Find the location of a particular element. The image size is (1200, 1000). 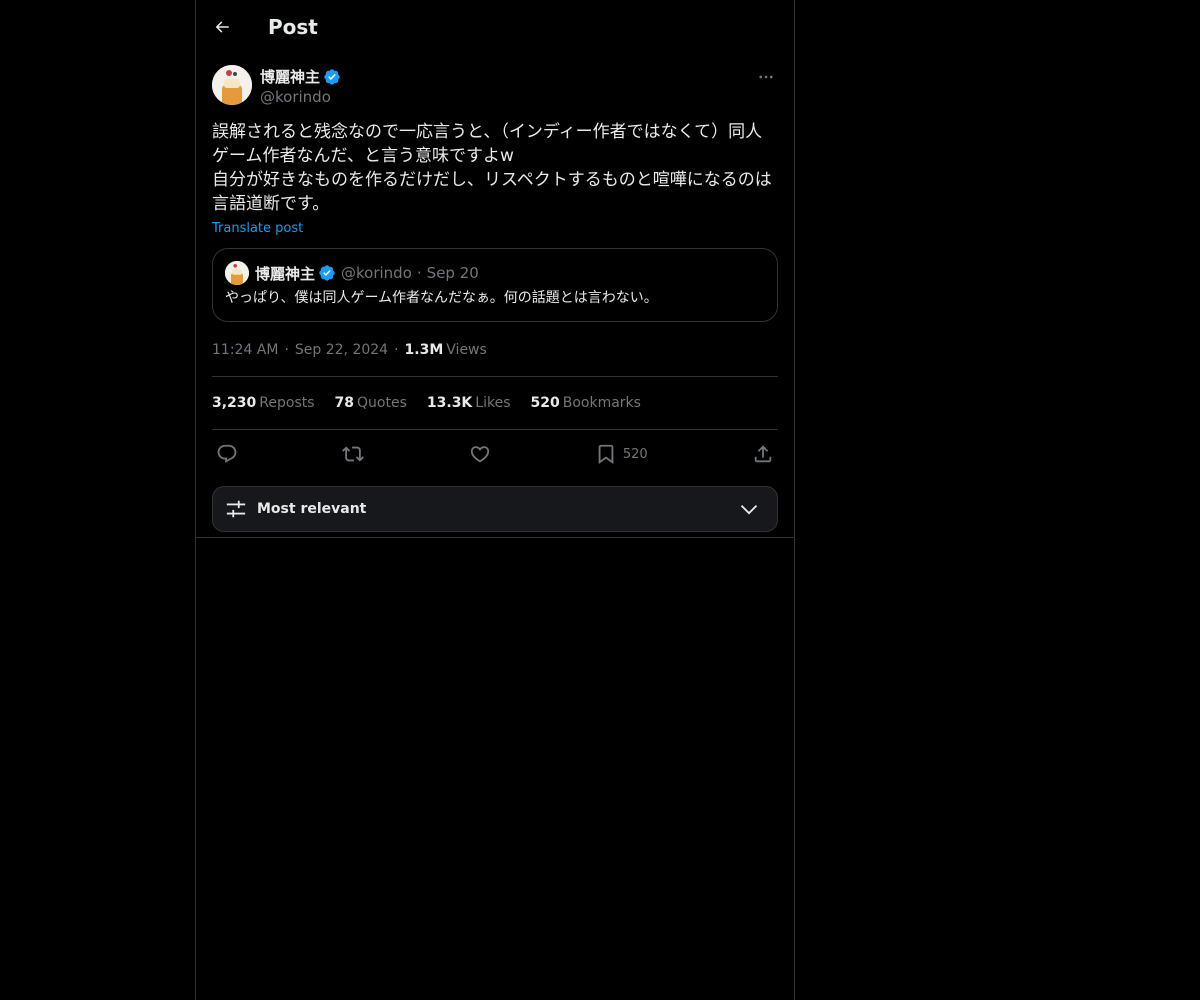

back-button is located at coordinates (222, 27).